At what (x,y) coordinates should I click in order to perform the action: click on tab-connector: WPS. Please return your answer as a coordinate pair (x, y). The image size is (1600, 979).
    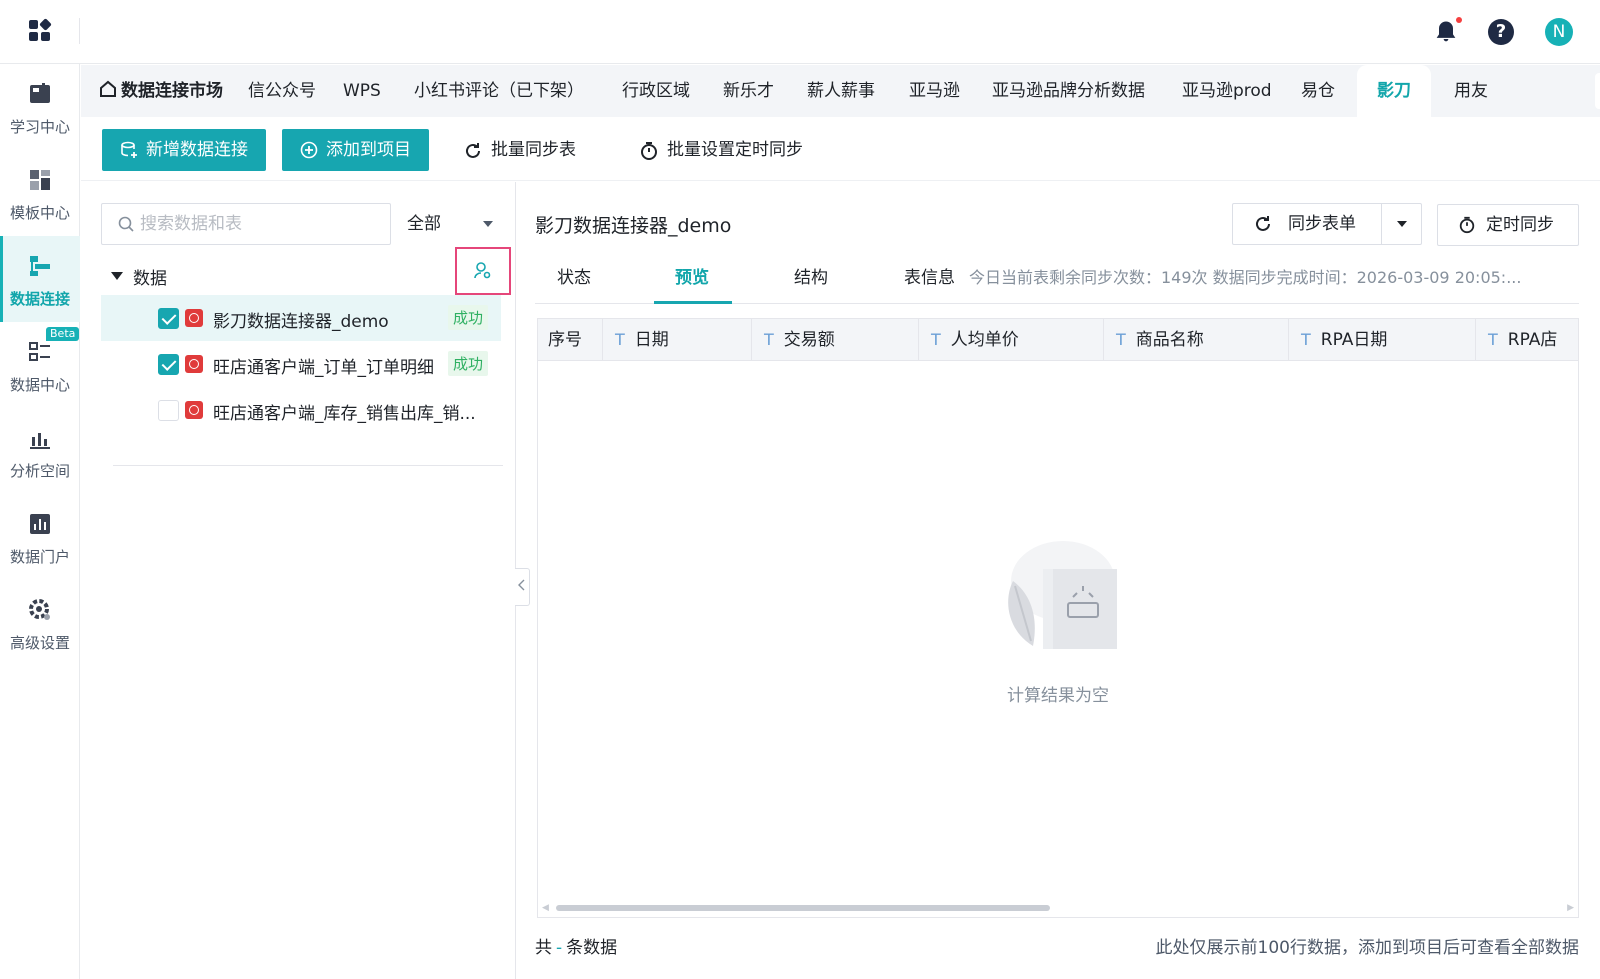
    Looking at the image, I should click on (362, 91).